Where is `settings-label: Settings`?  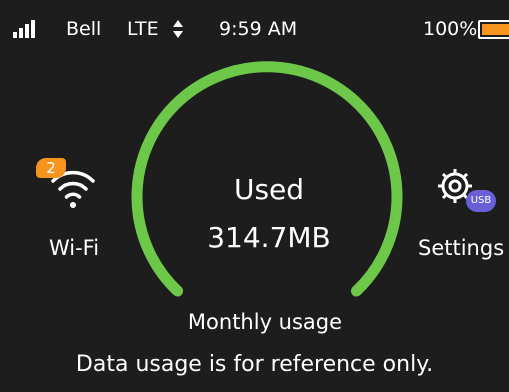
settings-label: Settings is located at coordinates (461, 248).